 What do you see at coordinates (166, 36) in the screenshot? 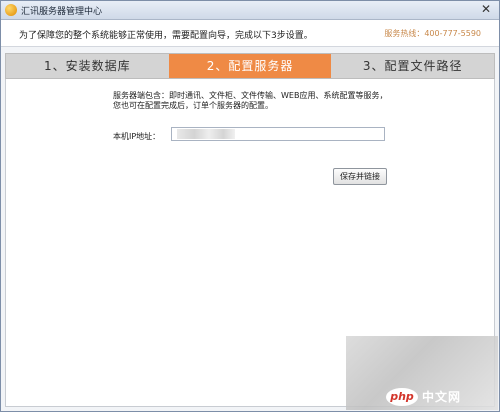
I see `notice-text: 为了保障您的整个系统能够正常使用，需要配置向导，完成以下3步设置。` at bounding box center [166, 36].